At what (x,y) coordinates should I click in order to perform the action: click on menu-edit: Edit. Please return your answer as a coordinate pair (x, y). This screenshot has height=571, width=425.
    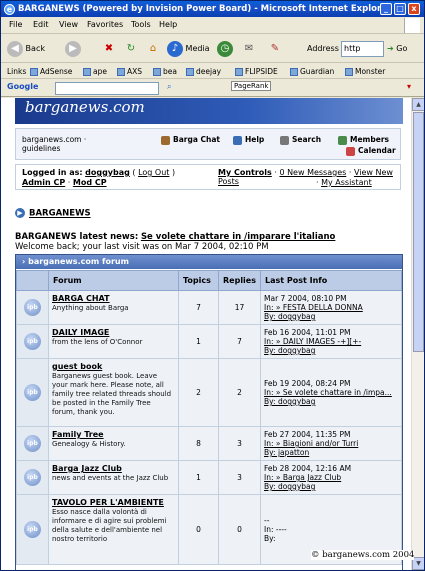
    Looking at the image, I should click on (41, 24).